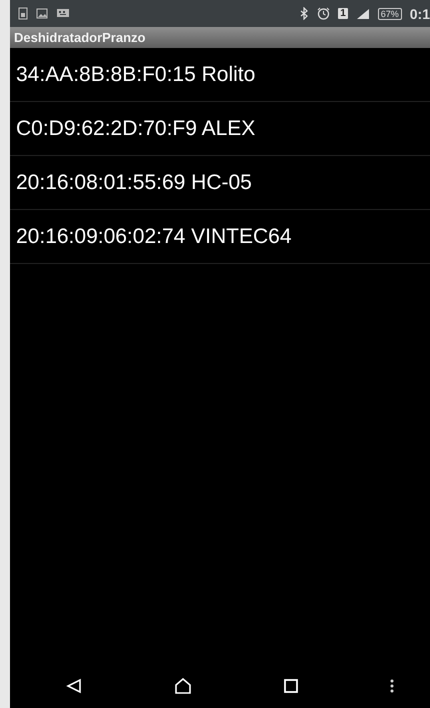 This screenshot has height=708, width=430. Describe the element at coordinates (80, 37) in the screenshot. I see `app-title: DeshidratadorPranzo` at that location.